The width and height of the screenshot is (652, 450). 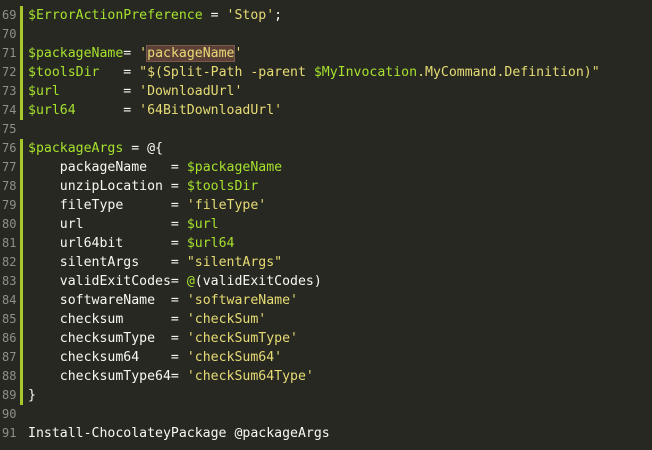 What do you see at coordinates (9, 243) in the screenshot?
I see `line-number: 81` at bounding box center [9, 243].